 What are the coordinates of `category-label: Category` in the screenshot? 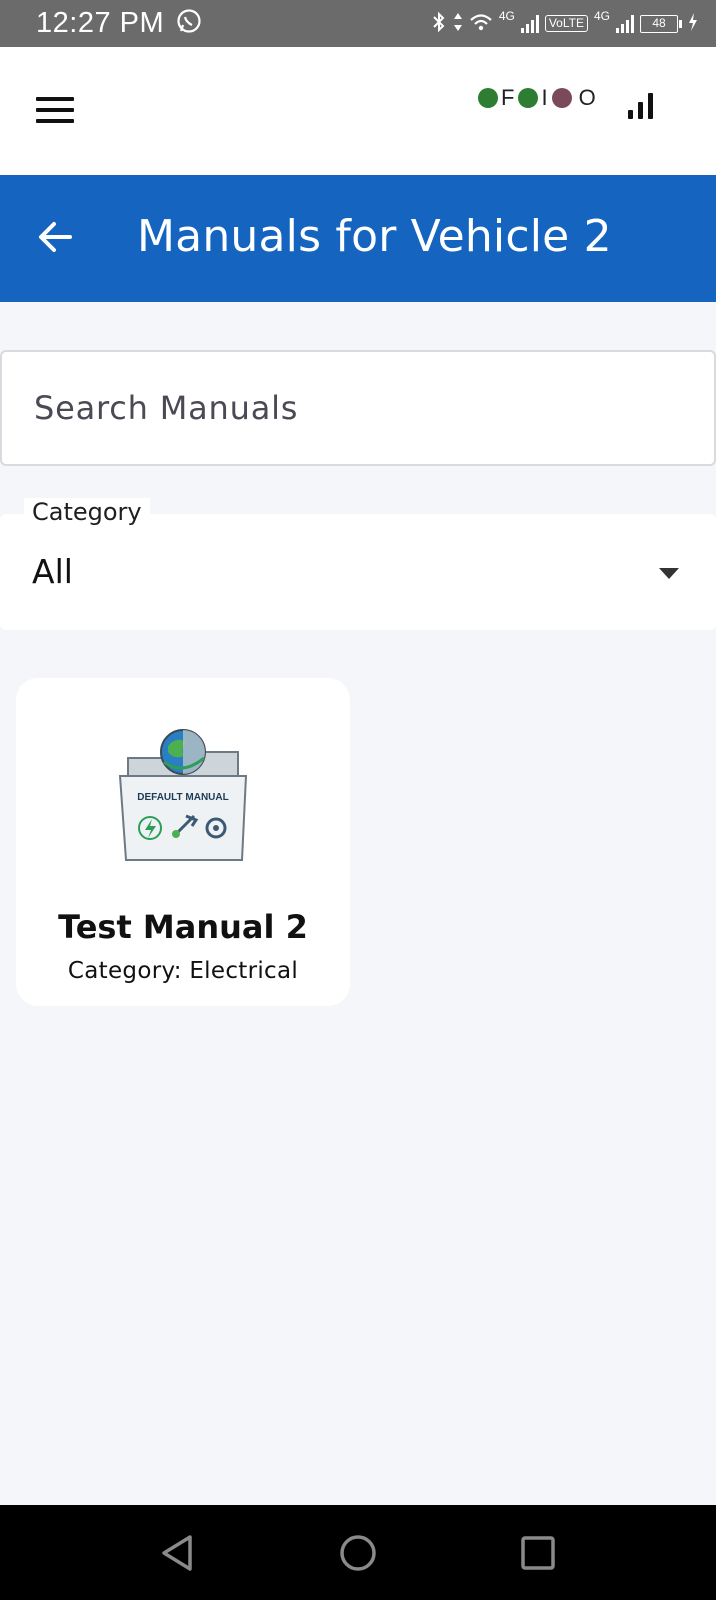 It's located at (87, 512).